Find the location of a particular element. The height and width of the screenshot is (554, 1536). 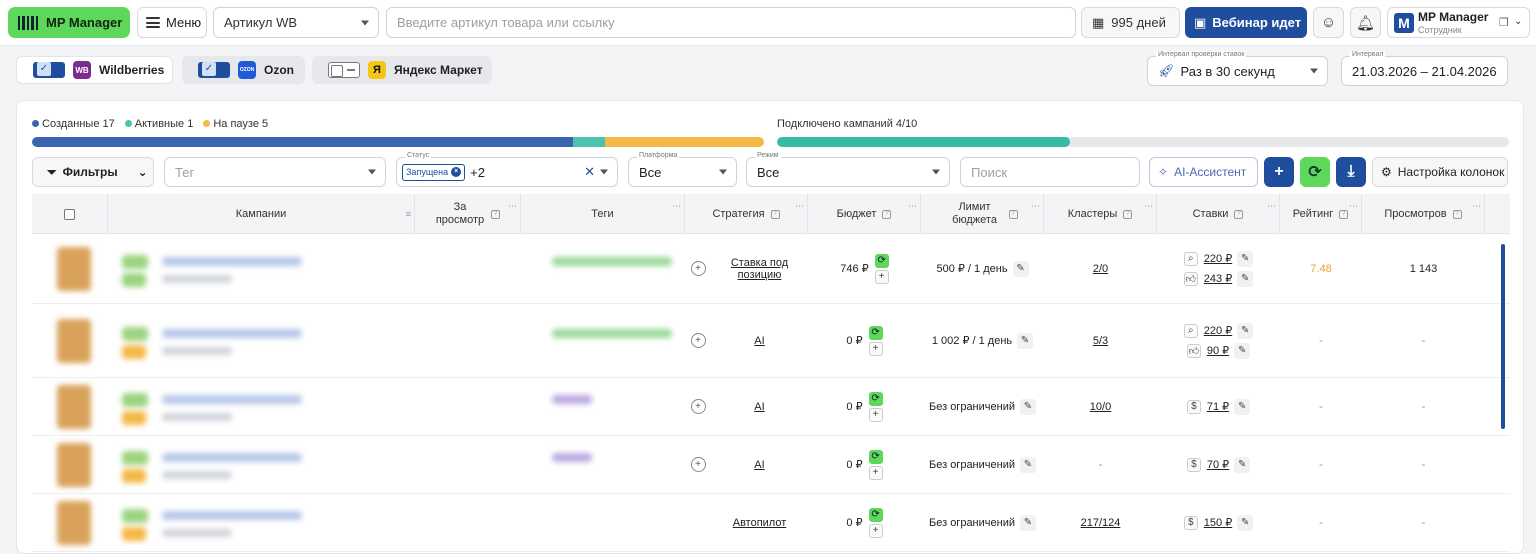

copy-icon: ❐ is located at coordinates (1504, 22).